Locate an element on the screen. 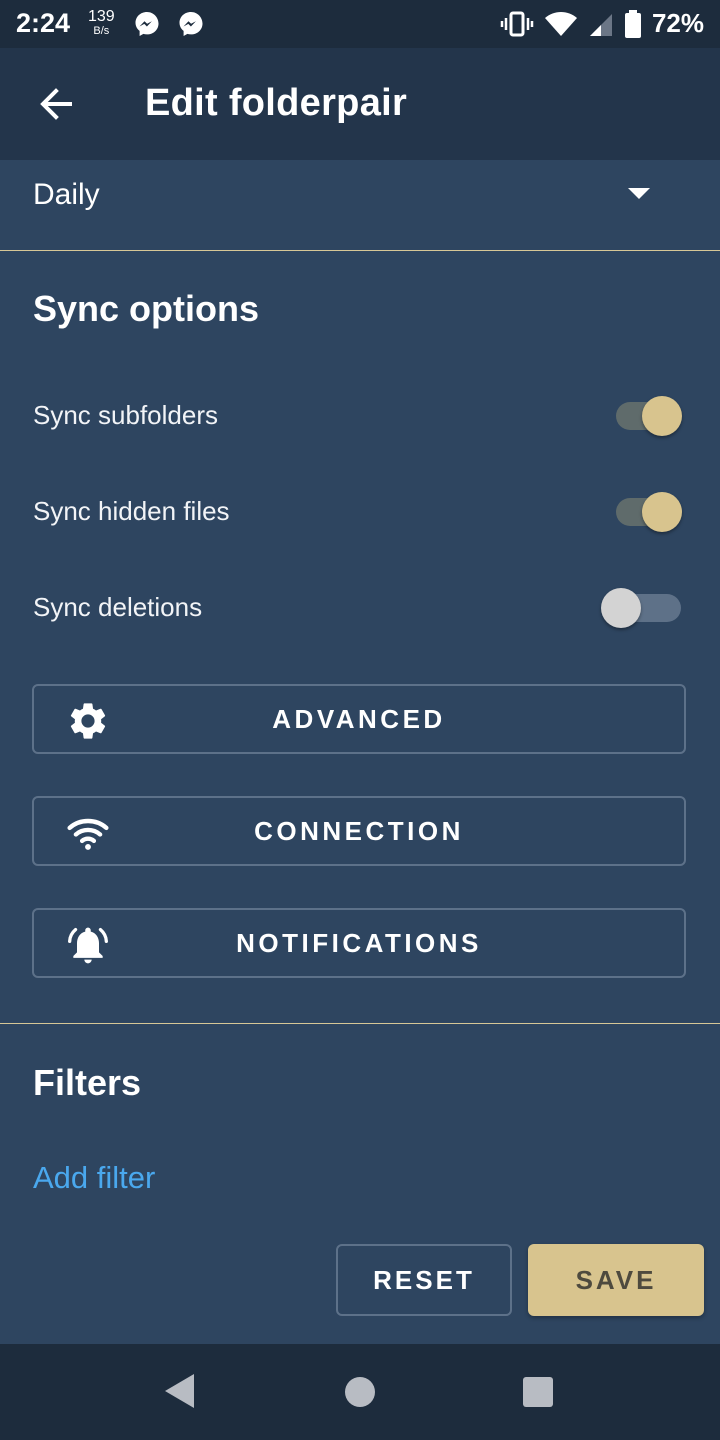 The image size is (720, 1440). network-speed-value: 139 is located at coordinates (101, 16).